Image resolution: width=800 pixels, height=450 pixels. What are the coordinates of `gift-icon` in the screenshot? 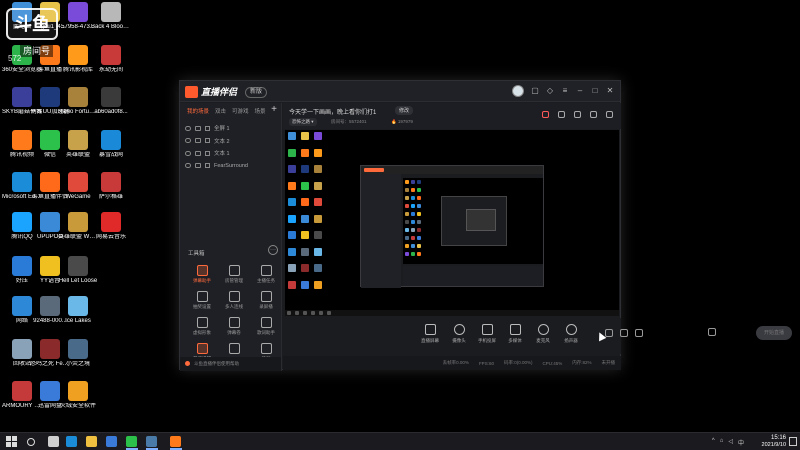 It's located at (545, 114).